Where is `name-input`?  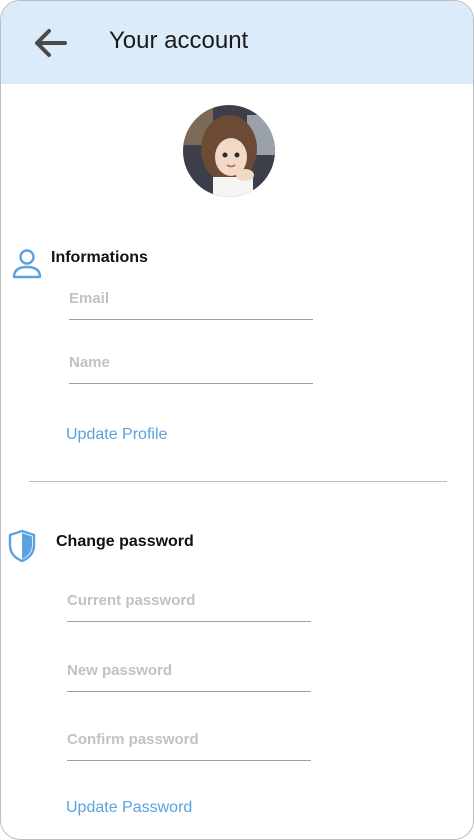
name-input is located at coordinates (191, 362).